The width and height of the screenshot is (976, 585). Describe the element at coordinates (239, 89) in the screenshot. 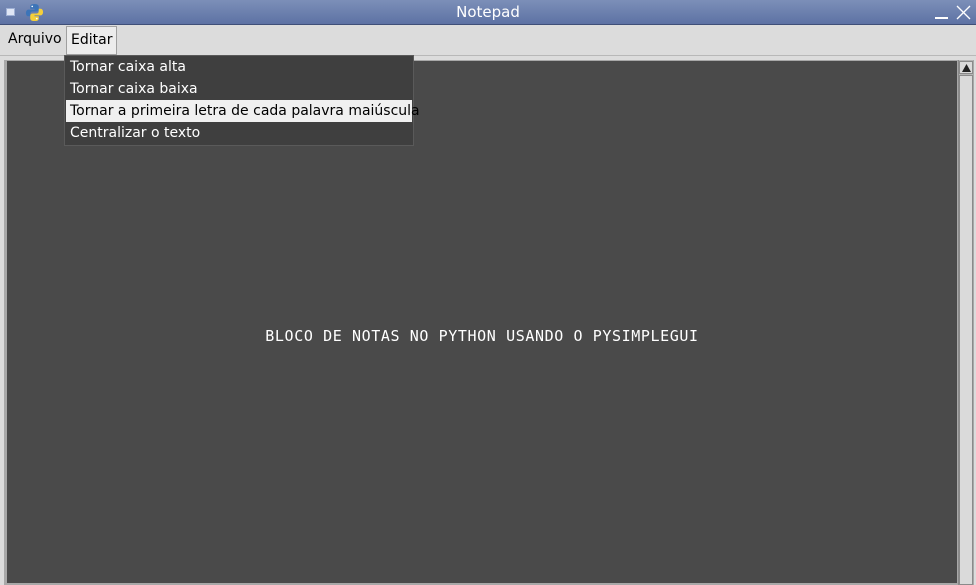

I see `menu-item-lowercase: Tornar caixa baixa` at that location.